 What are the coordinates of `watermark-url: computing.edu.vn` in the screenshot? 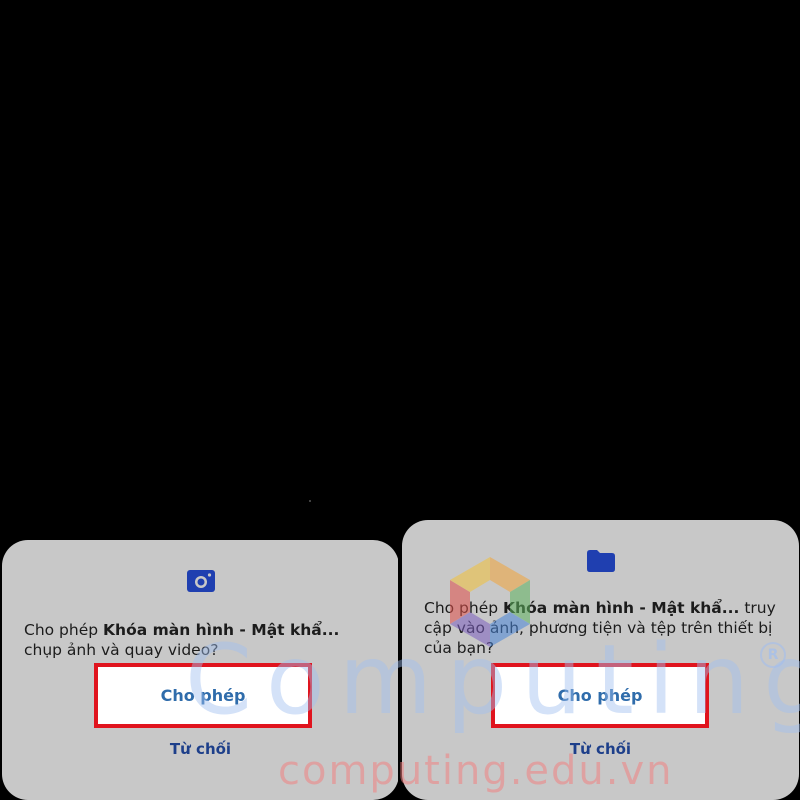 It's located at (476, 771).